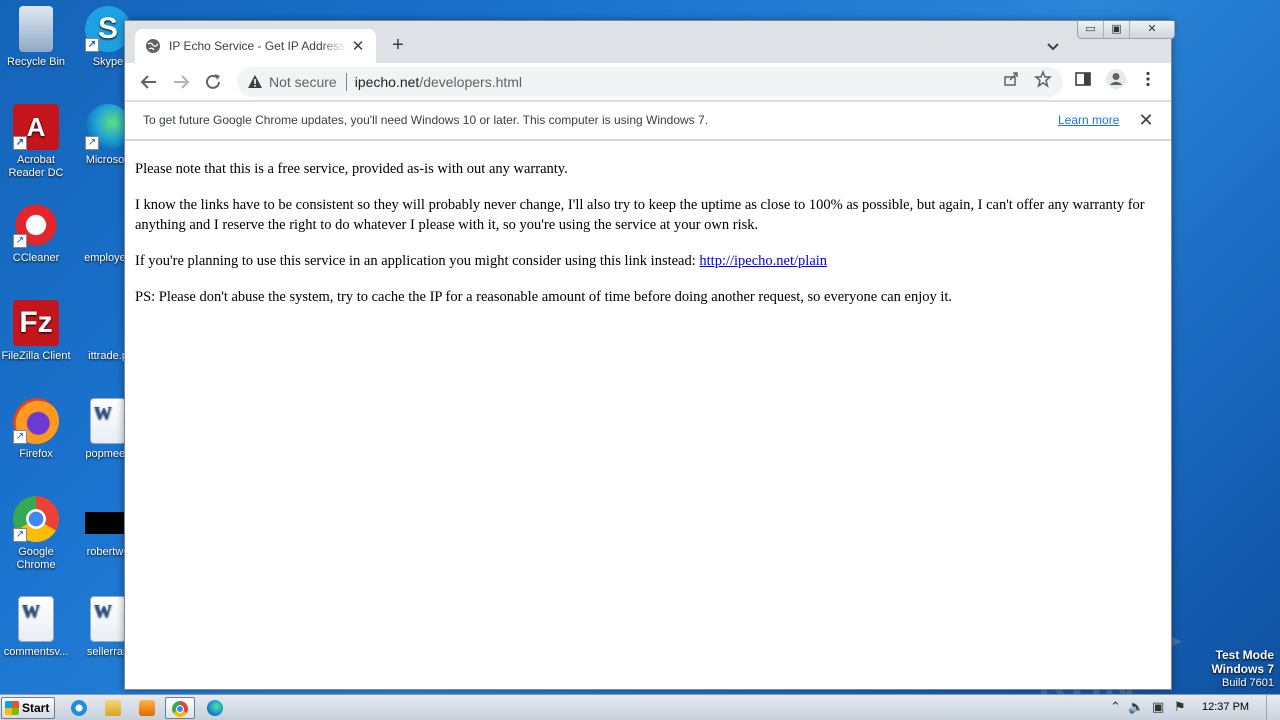 The image size is (1280, 720). Describe the element at coordinates (36, 323) in the screenshot. I see `filezilla-icon: Fz` at that location.